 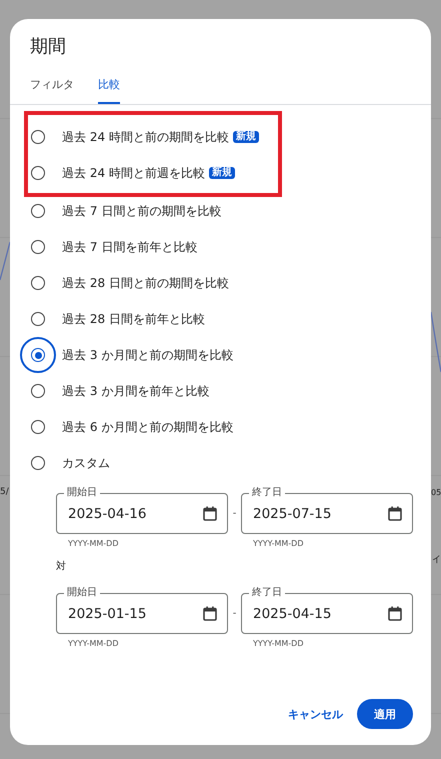 What do you see at coordinates (148, 355) in the screenshot?
I see `option-label: 過去 3 か月間と前の期間を比較` at bounding box center [148, 355].